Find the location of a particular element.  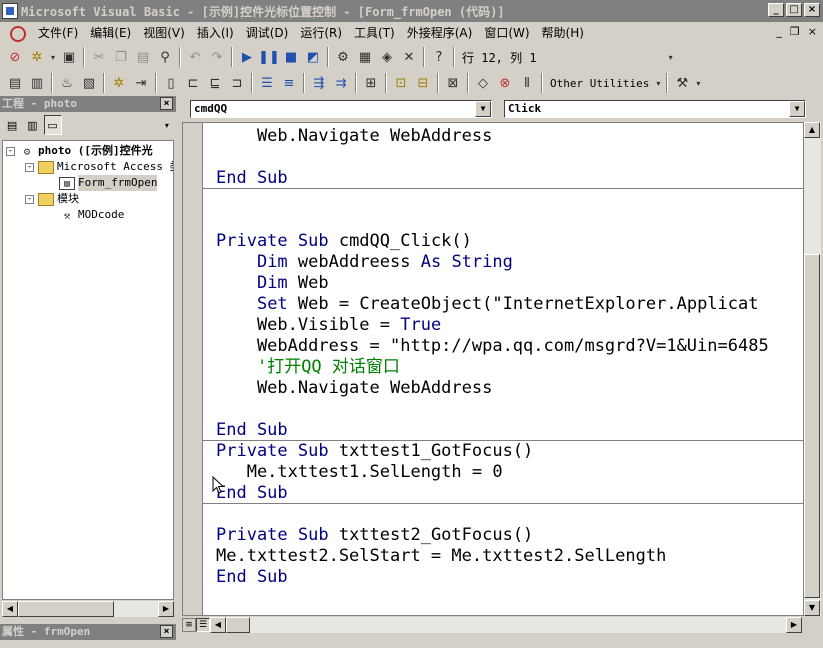

access-view-icon is located at coordinates (17, 33).